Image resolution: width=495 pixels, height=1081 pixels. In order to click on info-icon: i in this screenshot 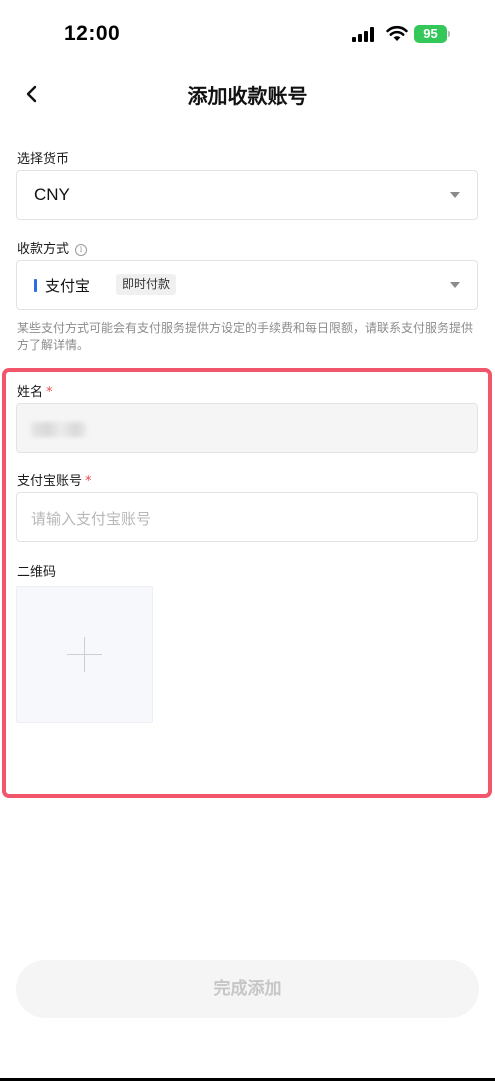, I will do `click(81, 250)`.